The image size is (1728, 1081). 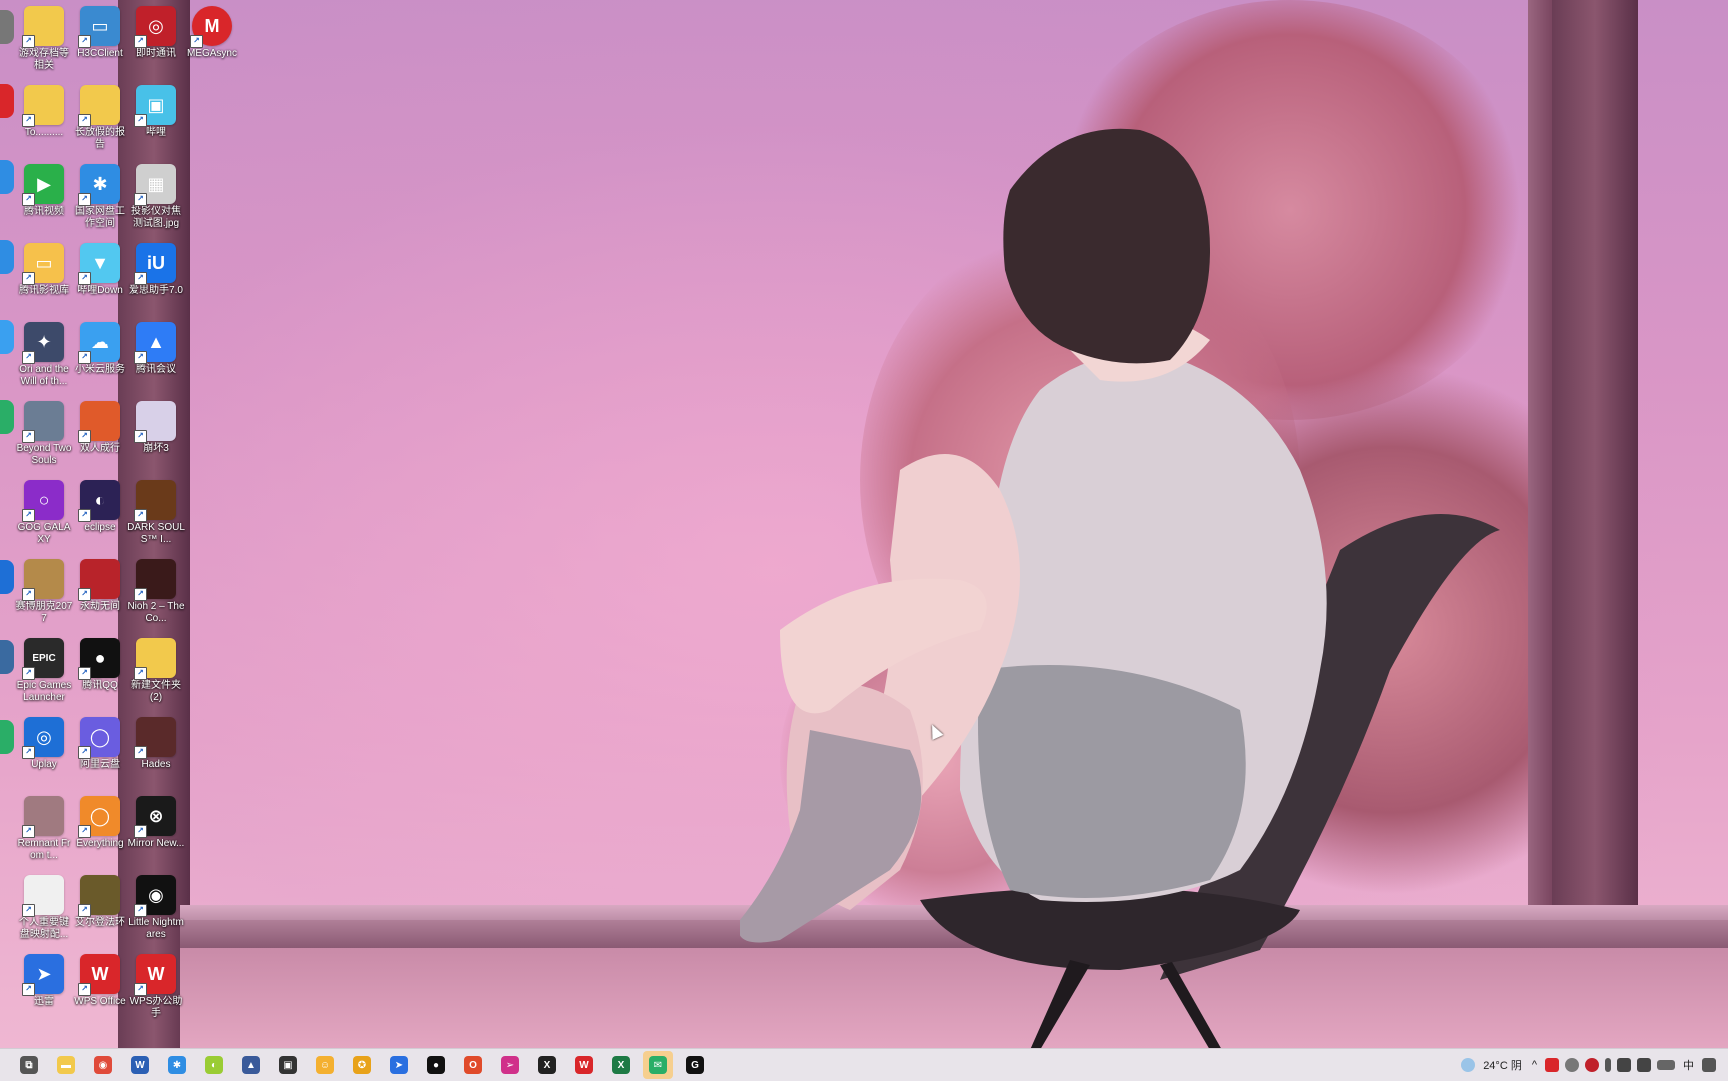 What do you see at coordinates (1608, 1065) in the screenshot?
I see `microphone-icon` at bounding box center [1608, 1065].